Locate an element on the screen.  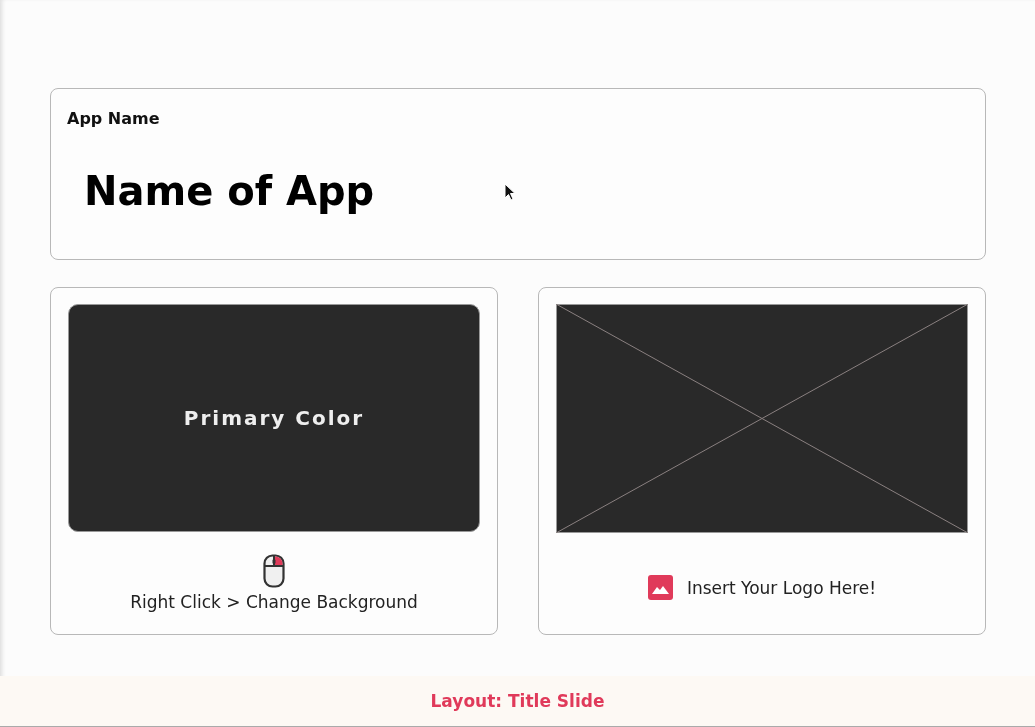
cursor-icon is located at coordinates (510, 192).